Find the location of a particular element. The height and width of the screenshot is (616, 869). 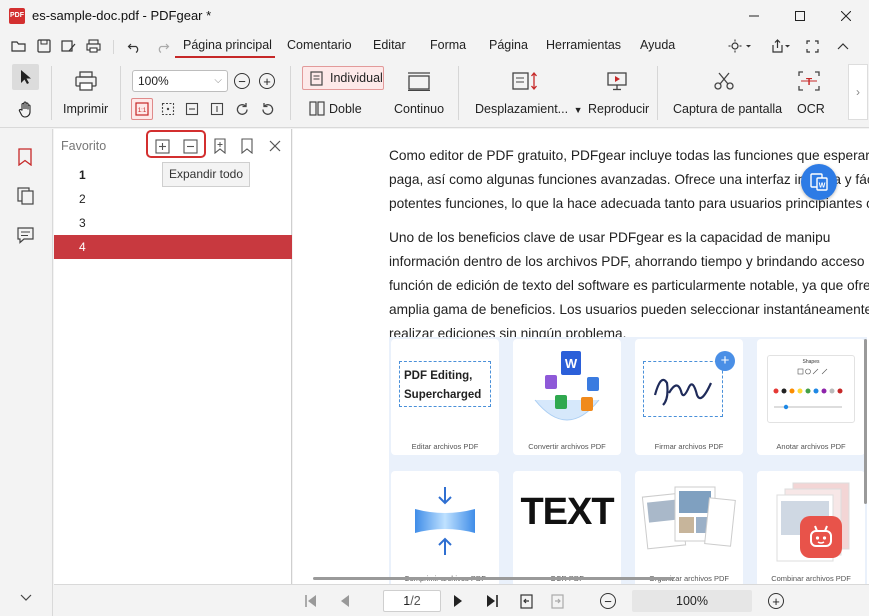

undo-button is located at coordinates (134, 46).